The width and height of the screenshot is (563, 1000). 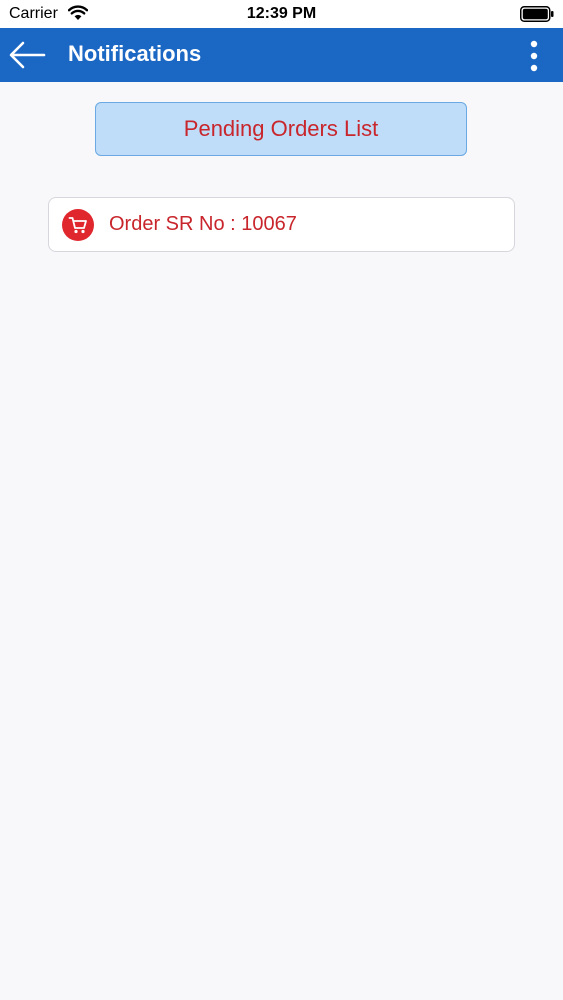 I want to click on pending-orders-button: Pending Orders List, so click(x=281, y=129).